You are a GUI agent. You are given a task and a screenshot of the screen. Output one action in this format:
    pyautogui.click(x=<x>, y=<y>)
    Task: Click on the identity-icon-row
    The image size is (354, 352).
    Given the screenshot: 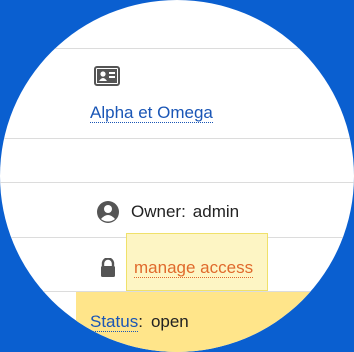 What is the action you would take?
    pyautogui.click(x=224, y=76)
    